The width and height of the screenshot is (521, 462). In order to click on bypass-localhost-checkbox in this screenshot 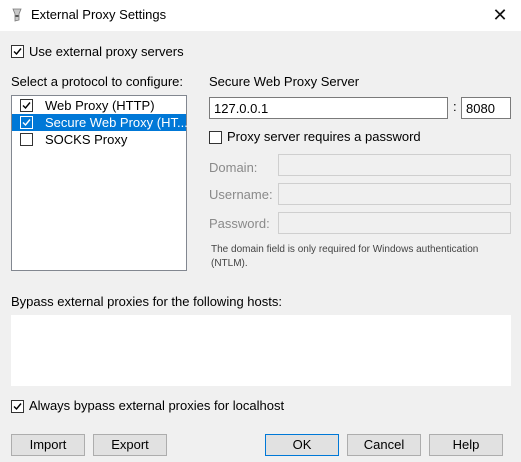, I will do `click(17, 406)`.